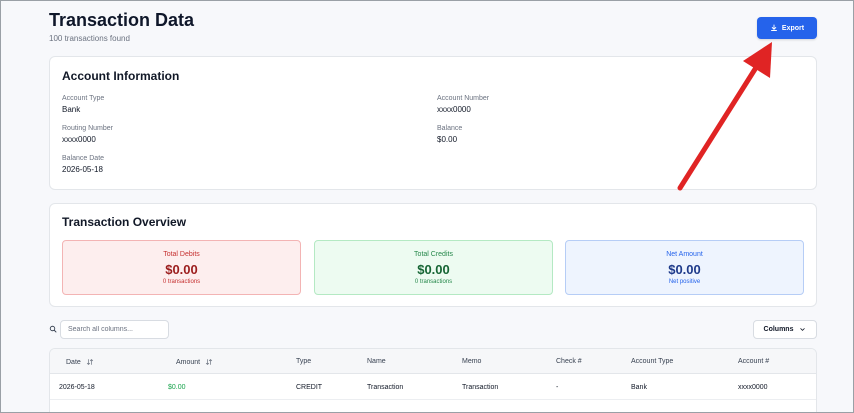 The width and height of the screenshot is (854, 413). I want to click on export-button: Export, so click(787, 28).